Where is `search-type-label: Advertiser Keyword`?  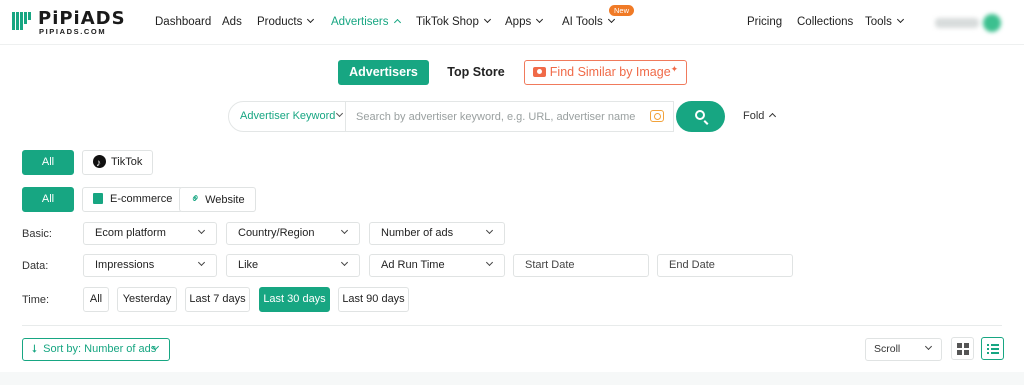 search-type-label: Advertiser Keyword is located at coordinates (288, 116).